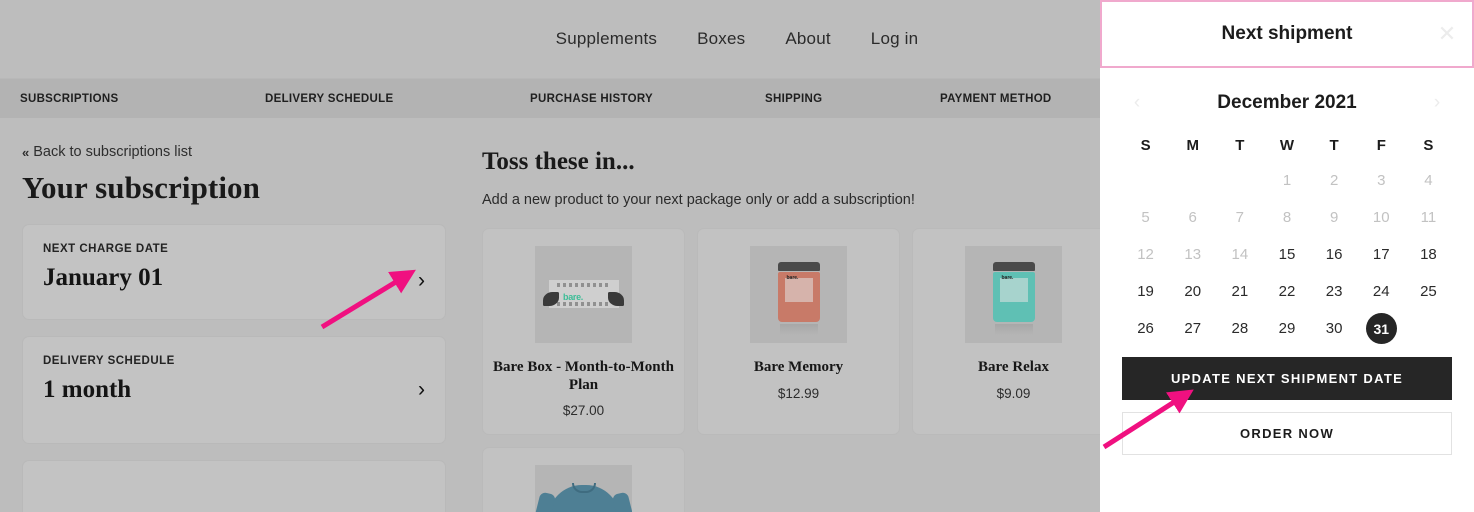  Describe the element at coordinates (103, 277) in the screenshot. I see `next-charge-date-value: January 01` at that location.